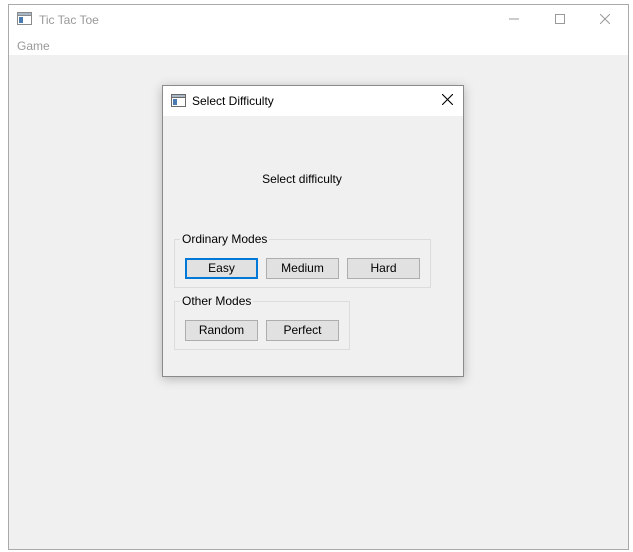 This screenshot has height=552, width=633. I want to click on menu-game: Game, so click(33, 46).